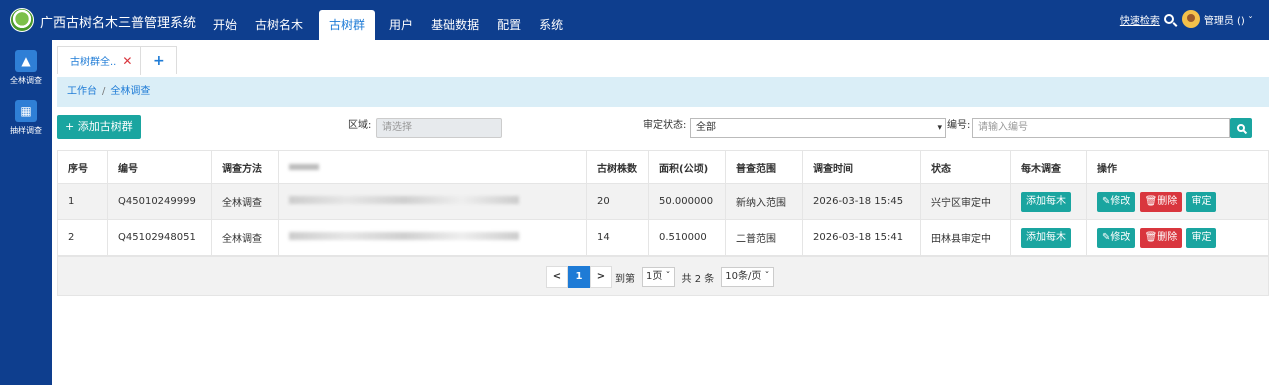 This screenshot has height=385, width=1269. Describe the element at coordinates (347, 25) in the screenshot. I see `nav-tree-groups: 古树群` at that location.